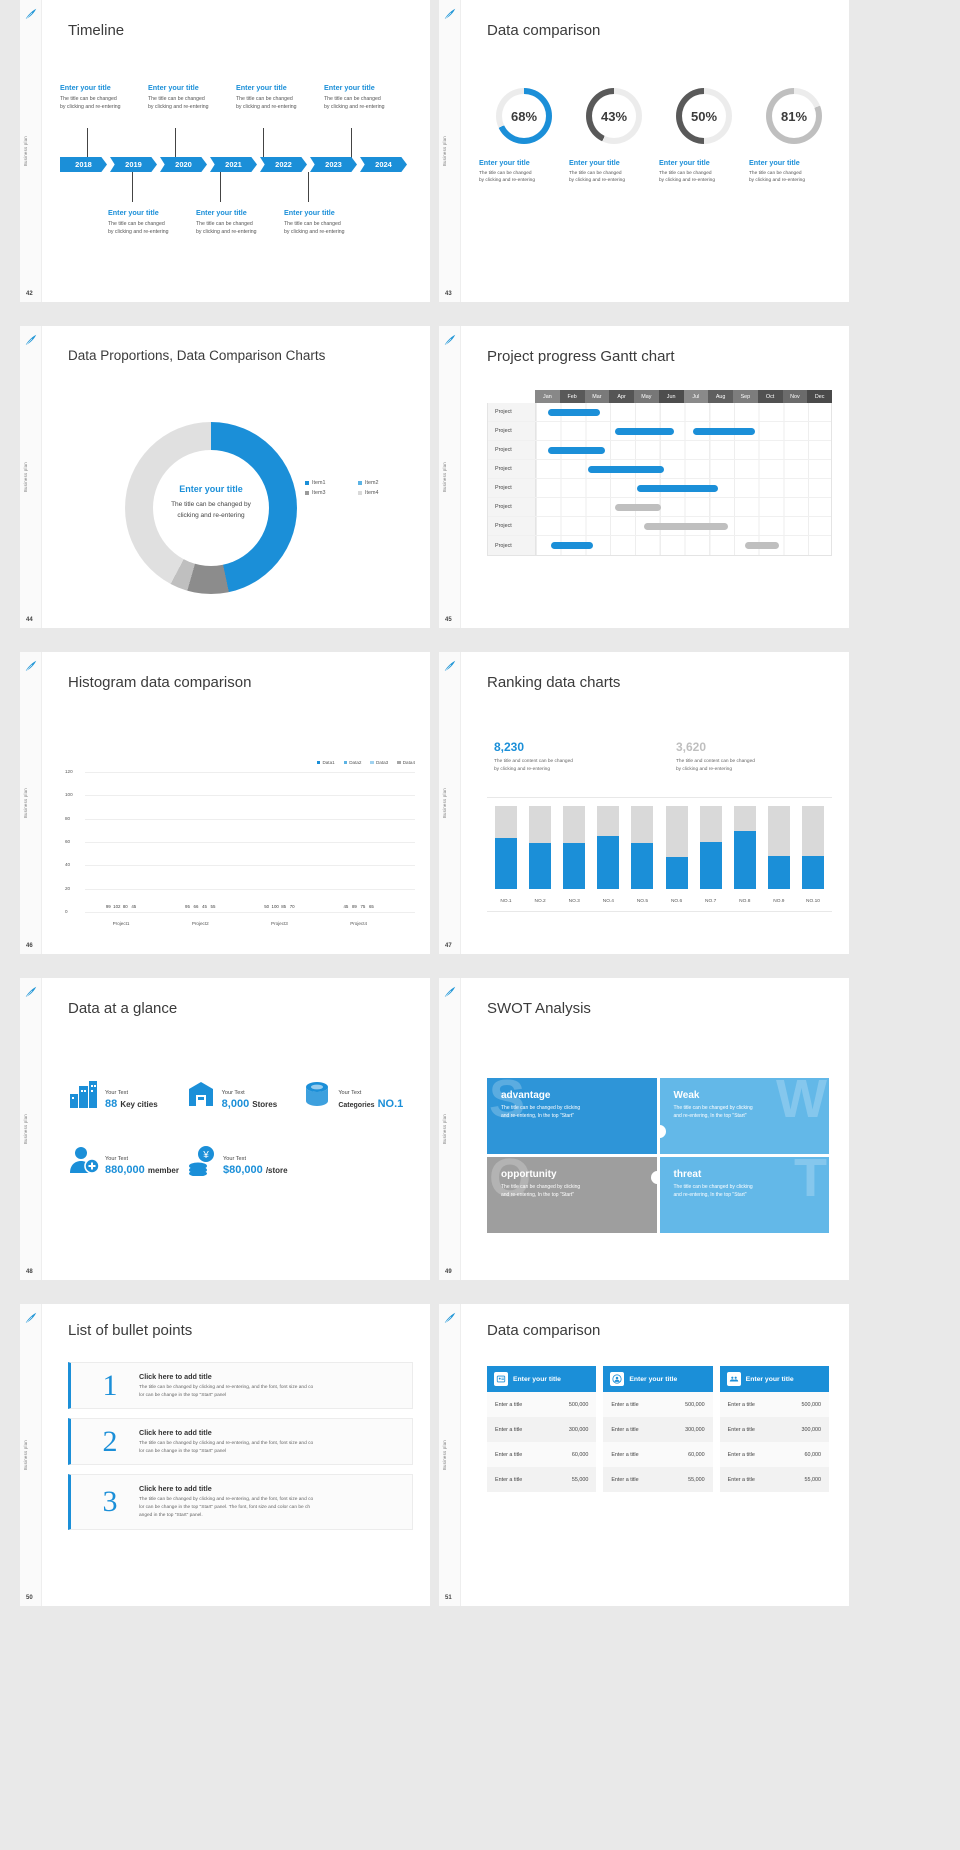  Describe the element at coordinates (540, 855) in the screenshot. I see `ranking-column: NO.2` at that location.